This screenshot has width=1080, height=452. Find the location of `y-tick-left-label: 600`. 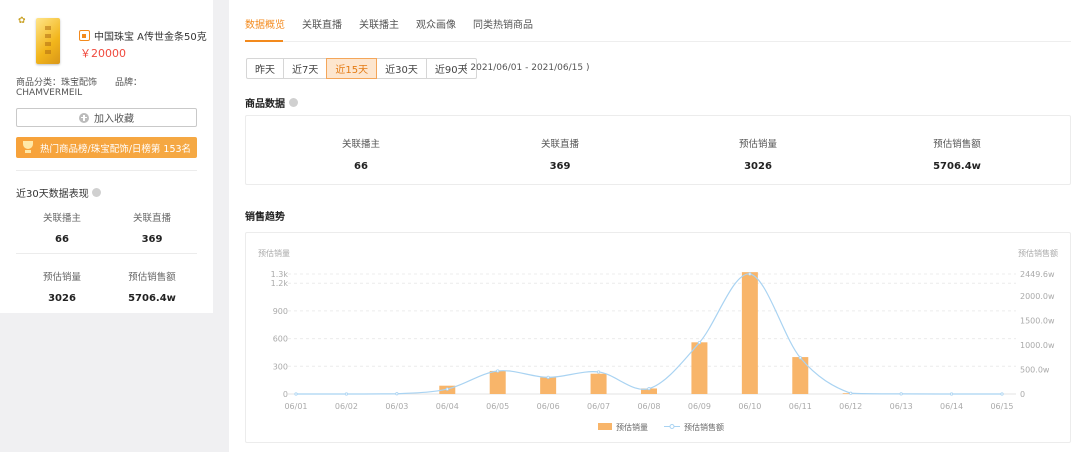

y-tick-left-label: 600 is located at coordinates (280, 339).